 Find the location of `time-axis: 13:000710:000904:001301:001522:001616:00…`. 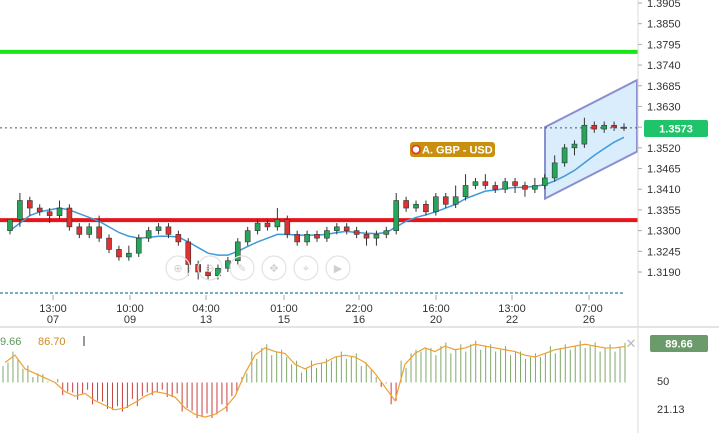

time-axis: 13:000710:000904:001301:001522:001616:00… is located at coordinates (321, 310).